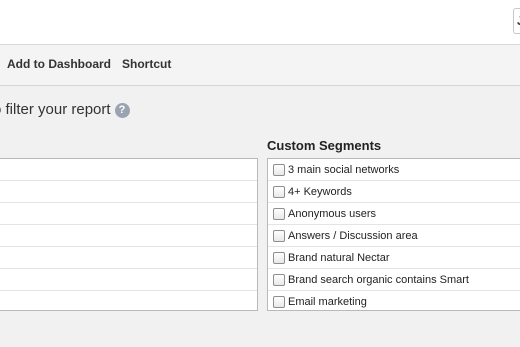 This screenshot has width=520, height=347. Describe the element at coordinates (55, 109) in the screenshot. I see `filter-heading-text: o filter your report` at that location.